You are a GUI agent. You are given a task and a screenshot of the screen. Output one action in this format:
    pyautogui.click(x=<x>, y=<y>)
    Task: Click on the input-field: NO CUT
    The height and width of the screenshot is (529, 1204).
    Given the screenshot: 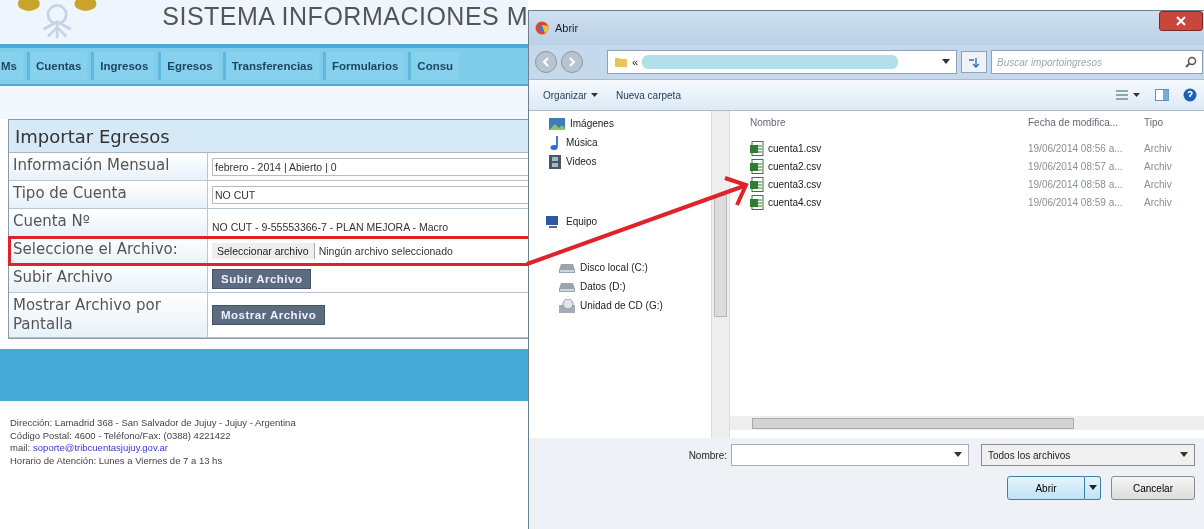 What is the action you would take?
    pyautogui.click(x=370, y=194)
    